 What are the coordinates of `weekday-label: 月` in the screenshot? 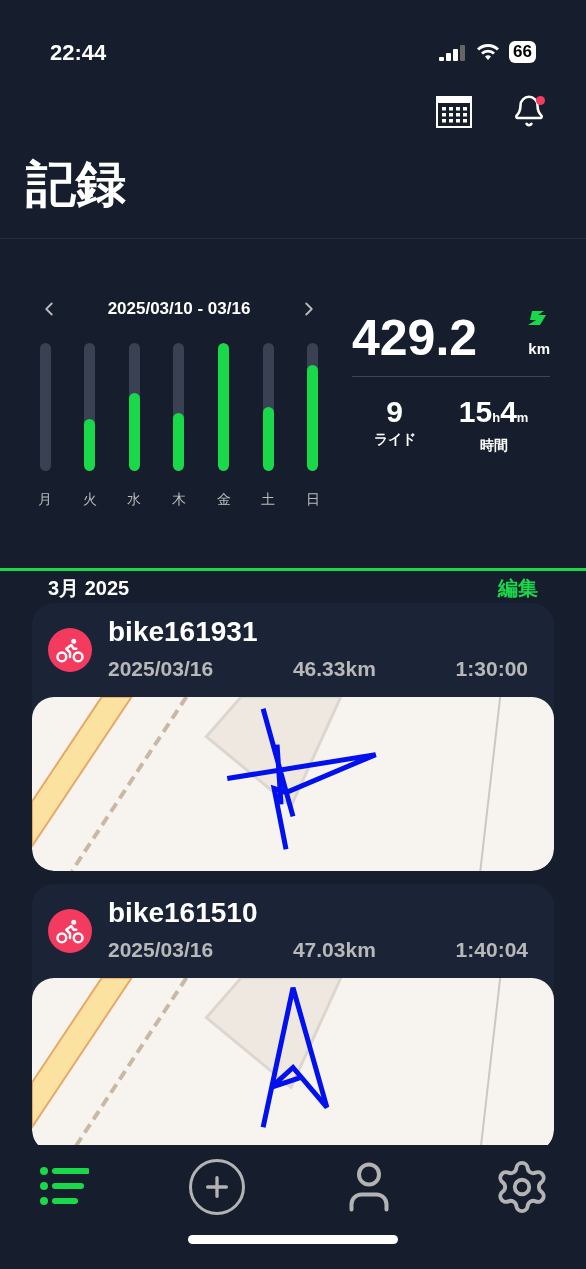 It's located at (45, 499).